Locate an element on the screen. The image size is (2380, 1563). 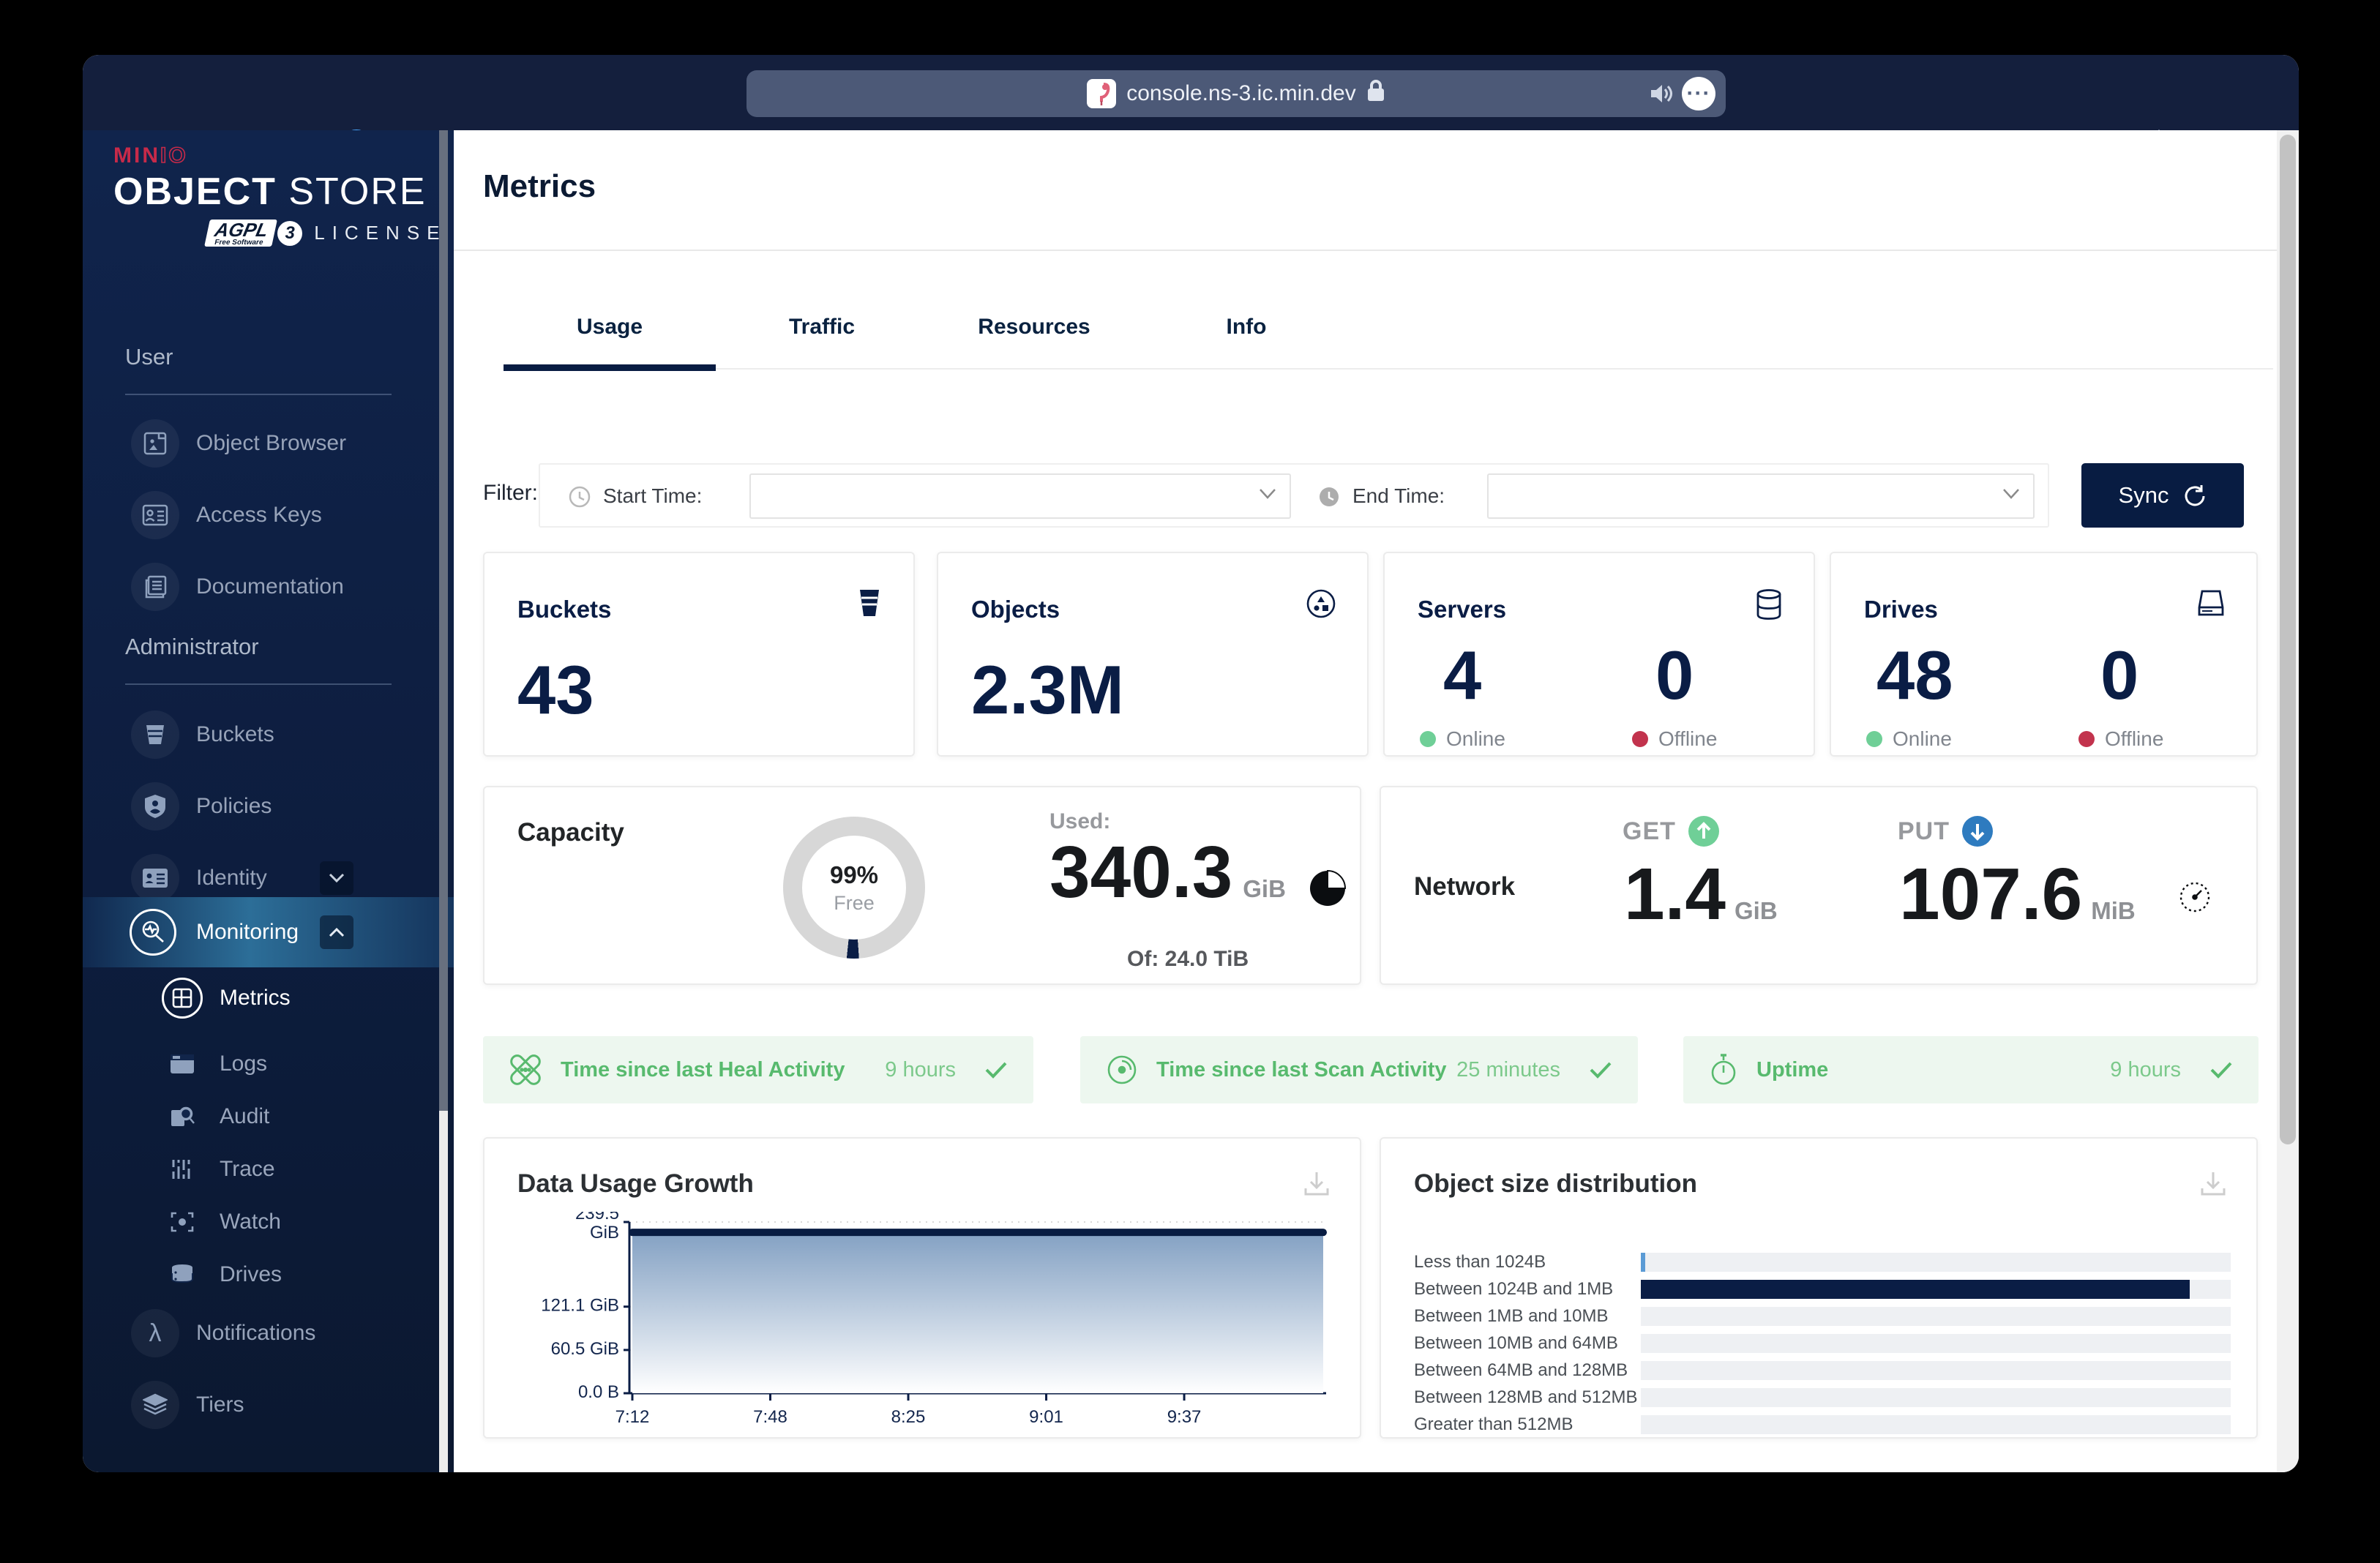
main-scrollbar is located at coordinates (2288, 801).